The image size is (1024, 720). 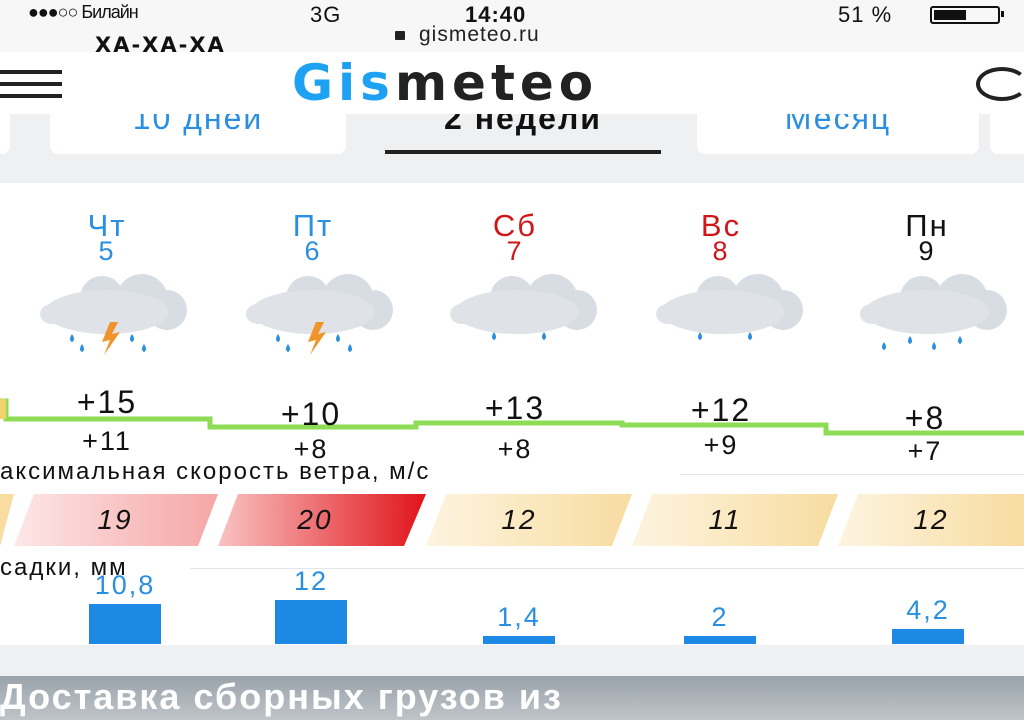 I want to click on tab-month: Месяц, so click(x=838, y=134).